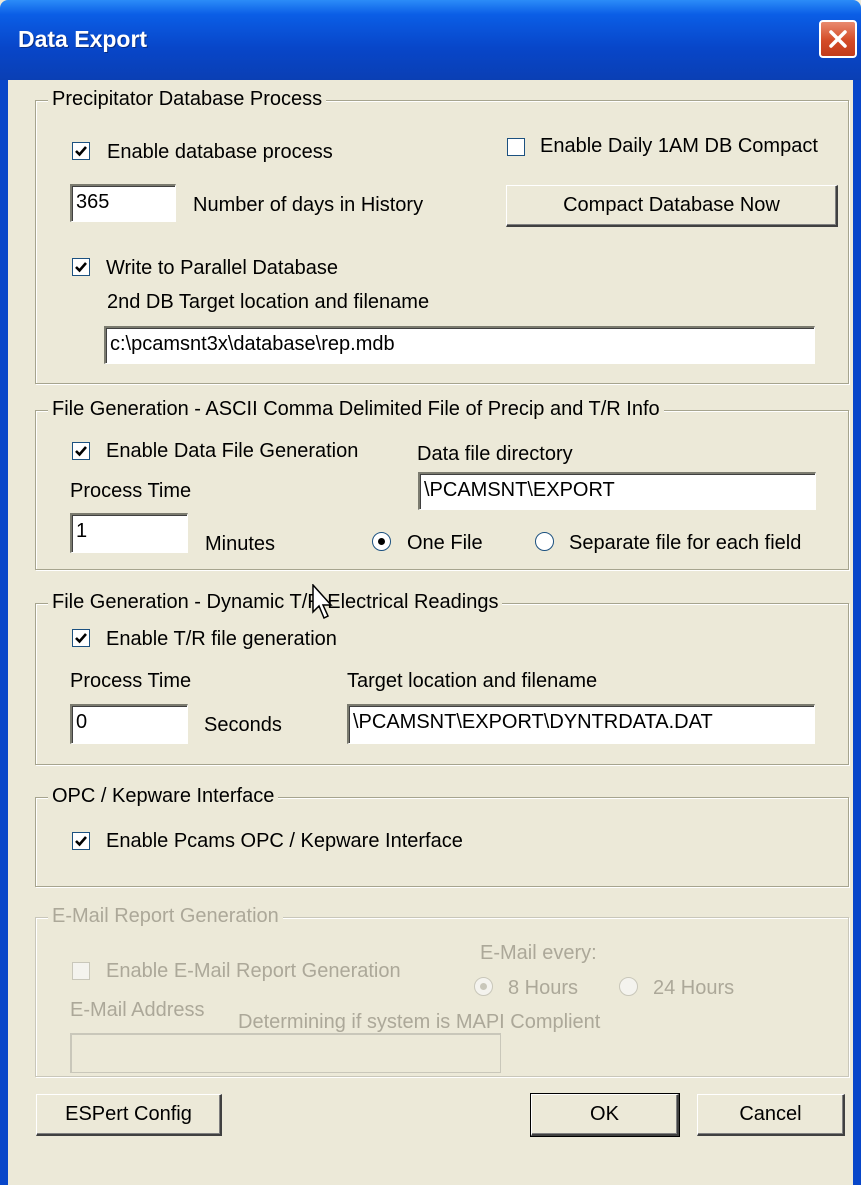 Image resolution: width=861 pixels, height=1185 pixels. I want to click on email-address-input, so click(285, 1053).